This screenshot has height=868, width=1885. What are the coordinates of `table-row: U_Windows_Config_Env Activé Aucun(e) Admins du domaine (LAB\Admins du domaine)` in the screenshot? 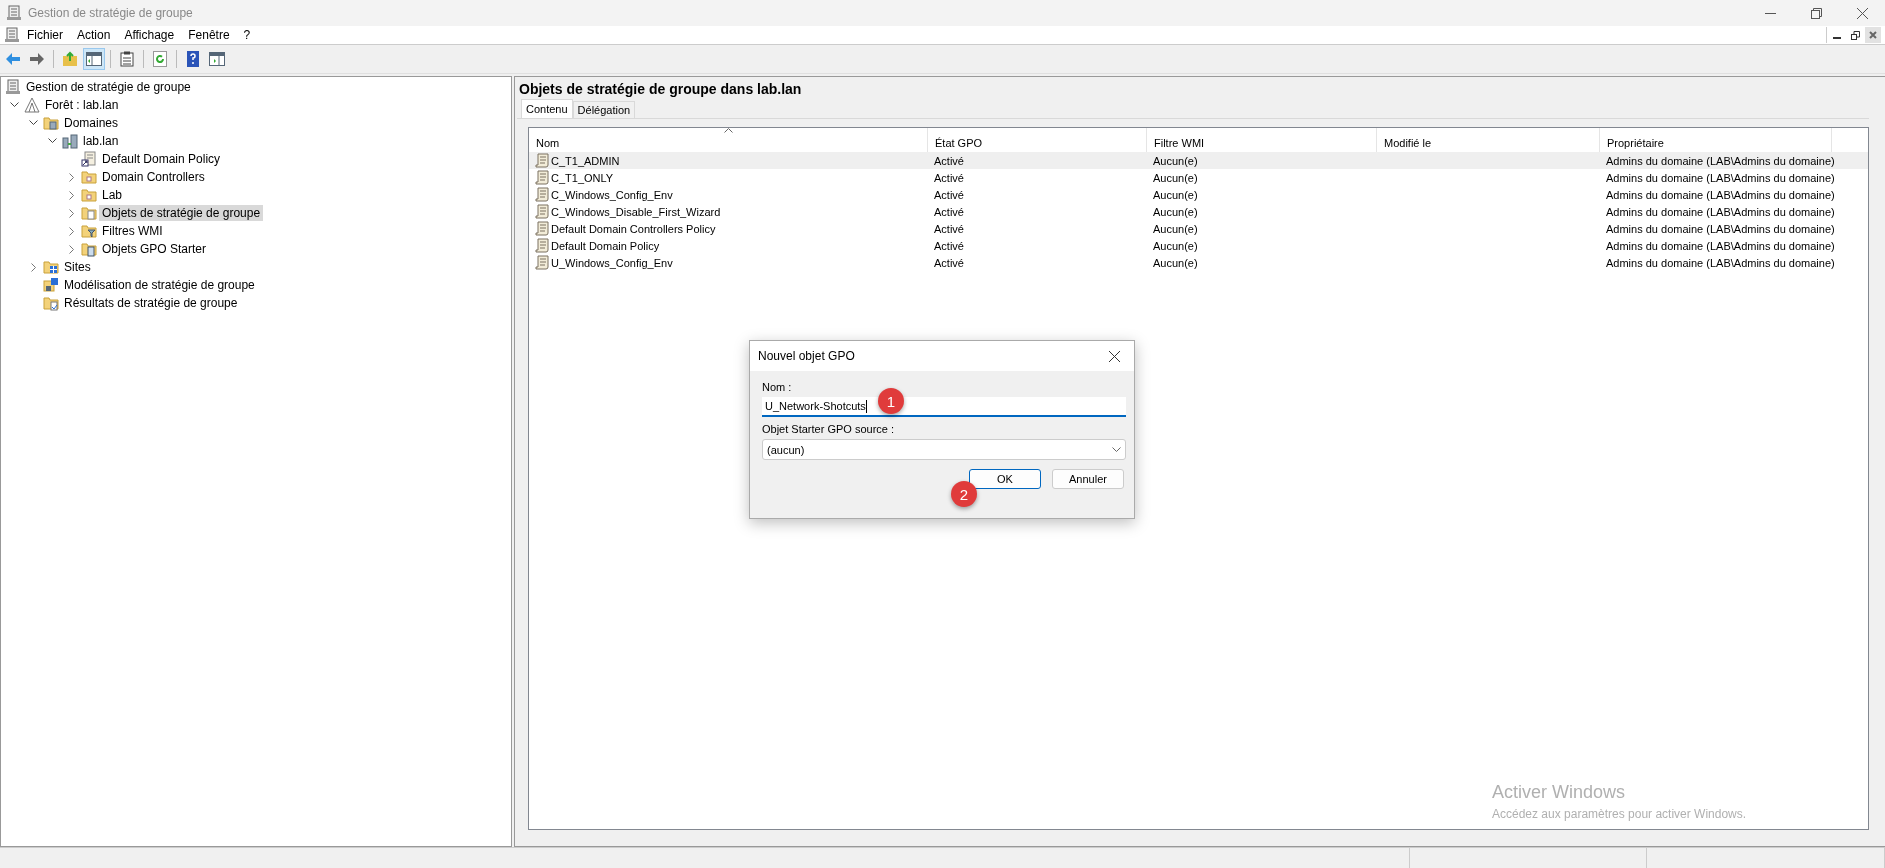 It's located at (1198, 262).